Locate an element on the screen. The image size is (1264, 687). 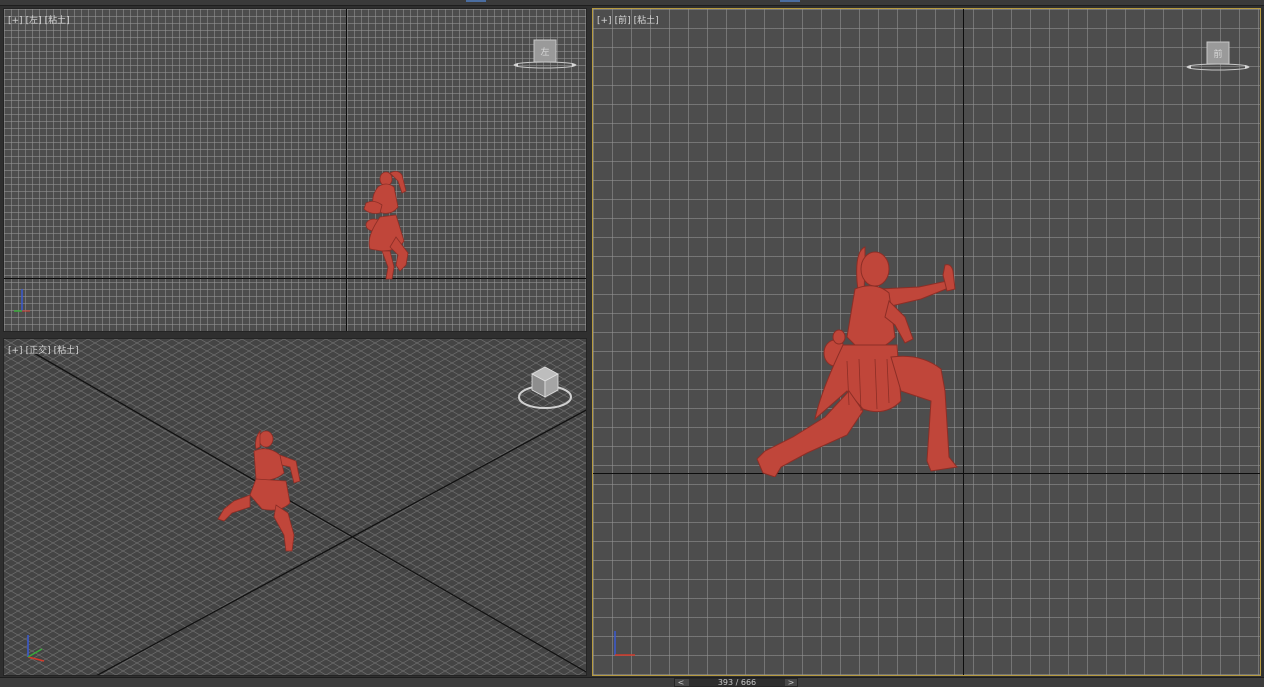
world-axis-horizontal is located at coordinates (295, 278).